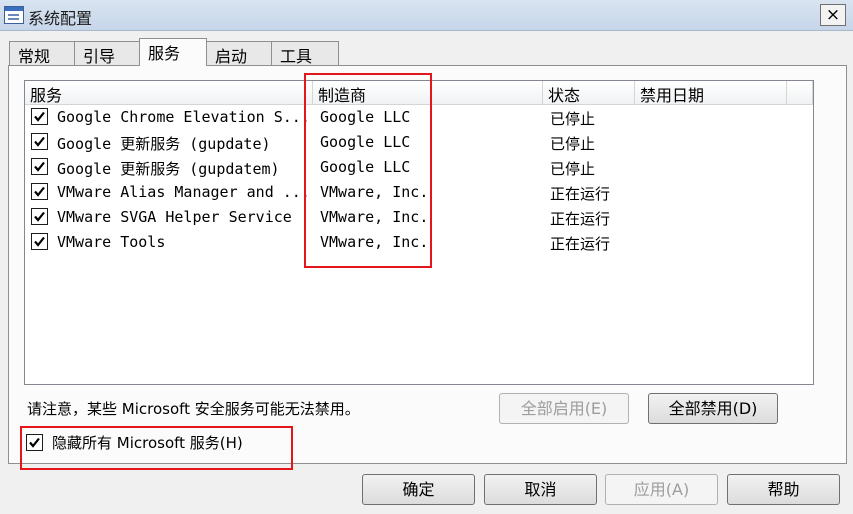 The width and height of the screenshot is (853, 514). What do you see at coordinates (589, 93) in the screenshot?
I see `column-header-status: 状态` at bounding box center [589, 93].